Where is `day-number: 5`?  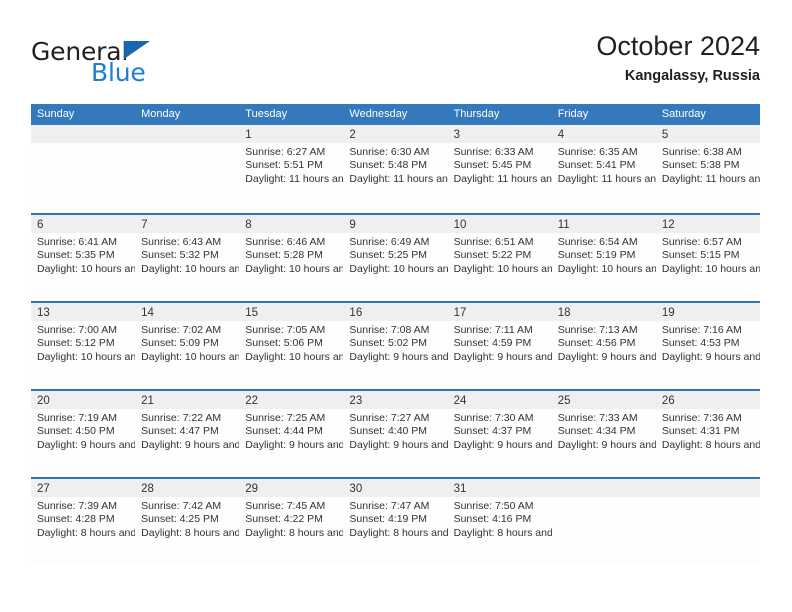
day-number: 5 is located at coordinates (665, 135).